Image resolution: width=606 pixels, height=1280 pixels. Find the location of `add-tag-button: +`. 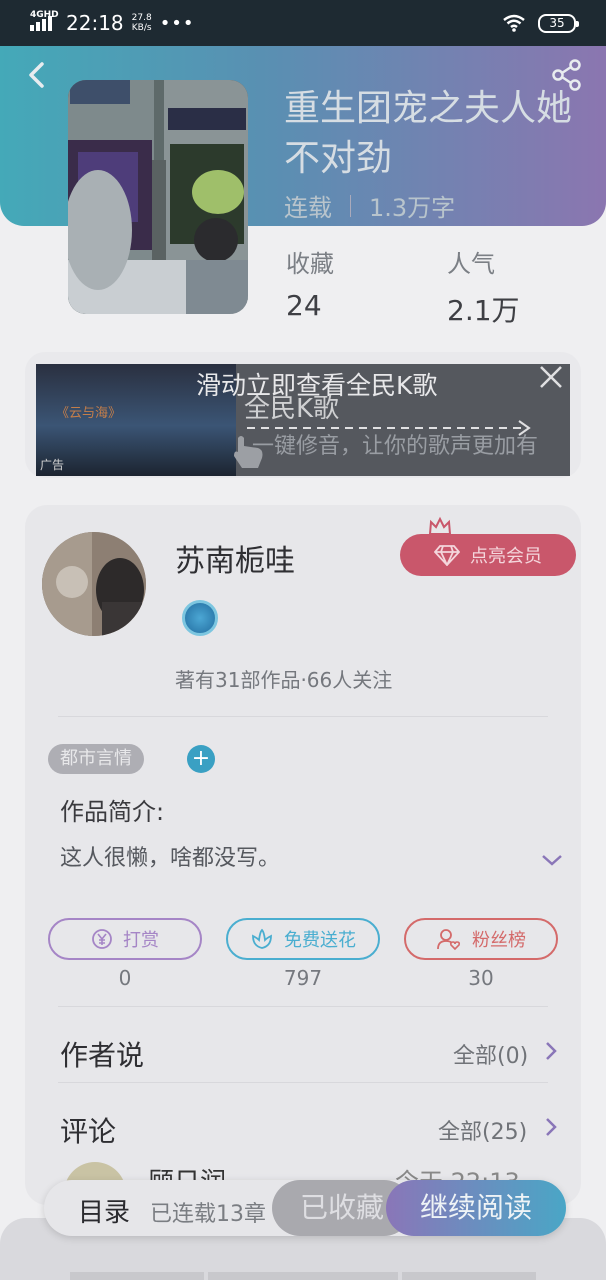

add-tag-button: + is located at coordinates (201, 759).